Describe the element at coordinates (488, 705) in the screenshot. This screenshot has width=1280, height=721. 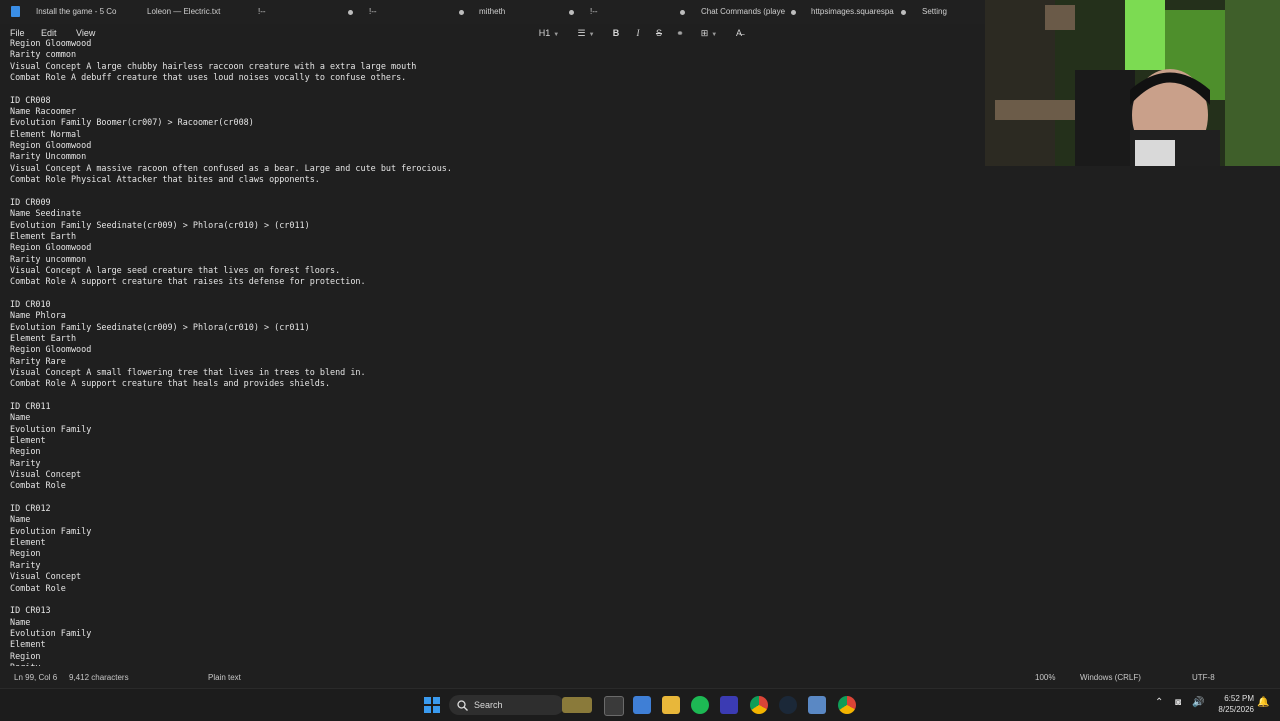
I see `search-label: Search` at that location.